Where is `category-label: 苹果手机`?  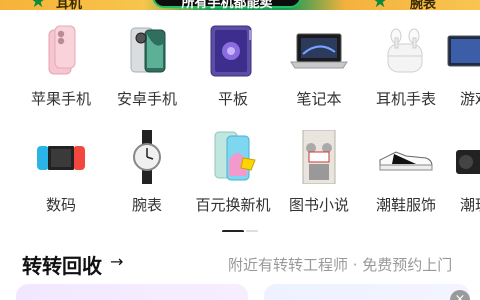 category-label: 苹果手机 is located at coordinates (60, 99).